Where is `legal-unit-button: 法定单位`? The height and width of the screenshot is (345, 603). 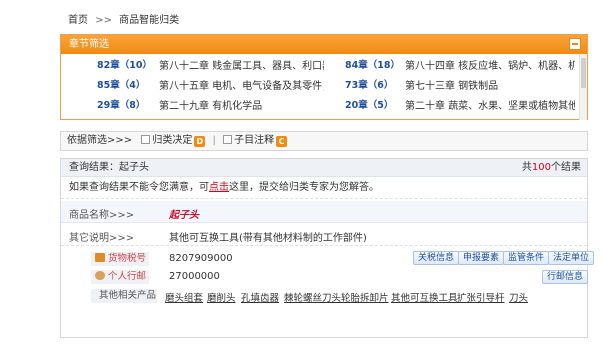 legal-unit-button: 法定单位 is located at coordinates (571, 258).